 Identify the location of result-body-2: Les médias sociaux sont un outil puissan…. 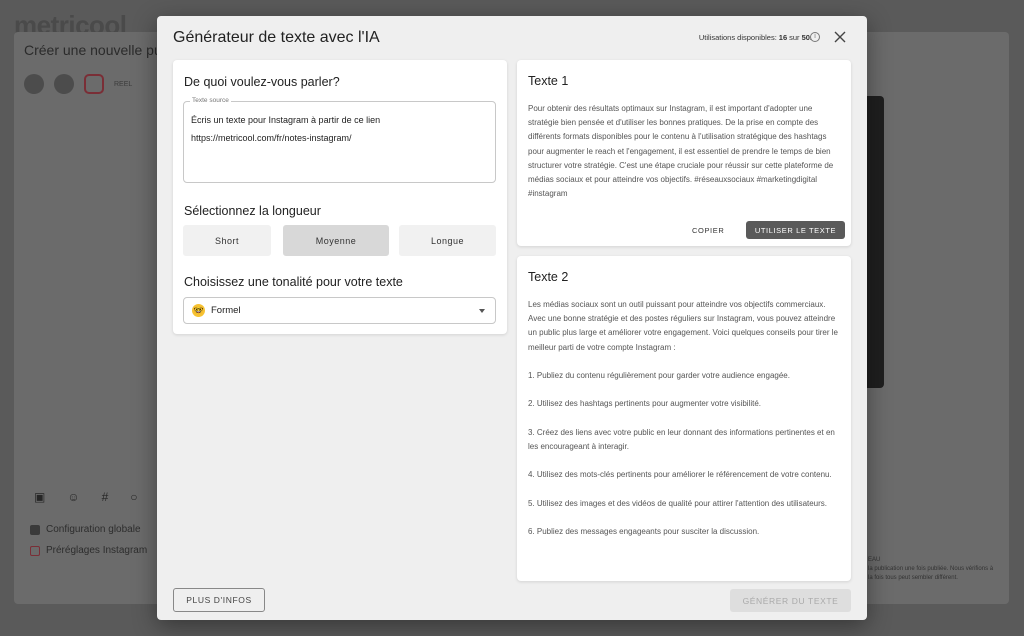
(685, 426).